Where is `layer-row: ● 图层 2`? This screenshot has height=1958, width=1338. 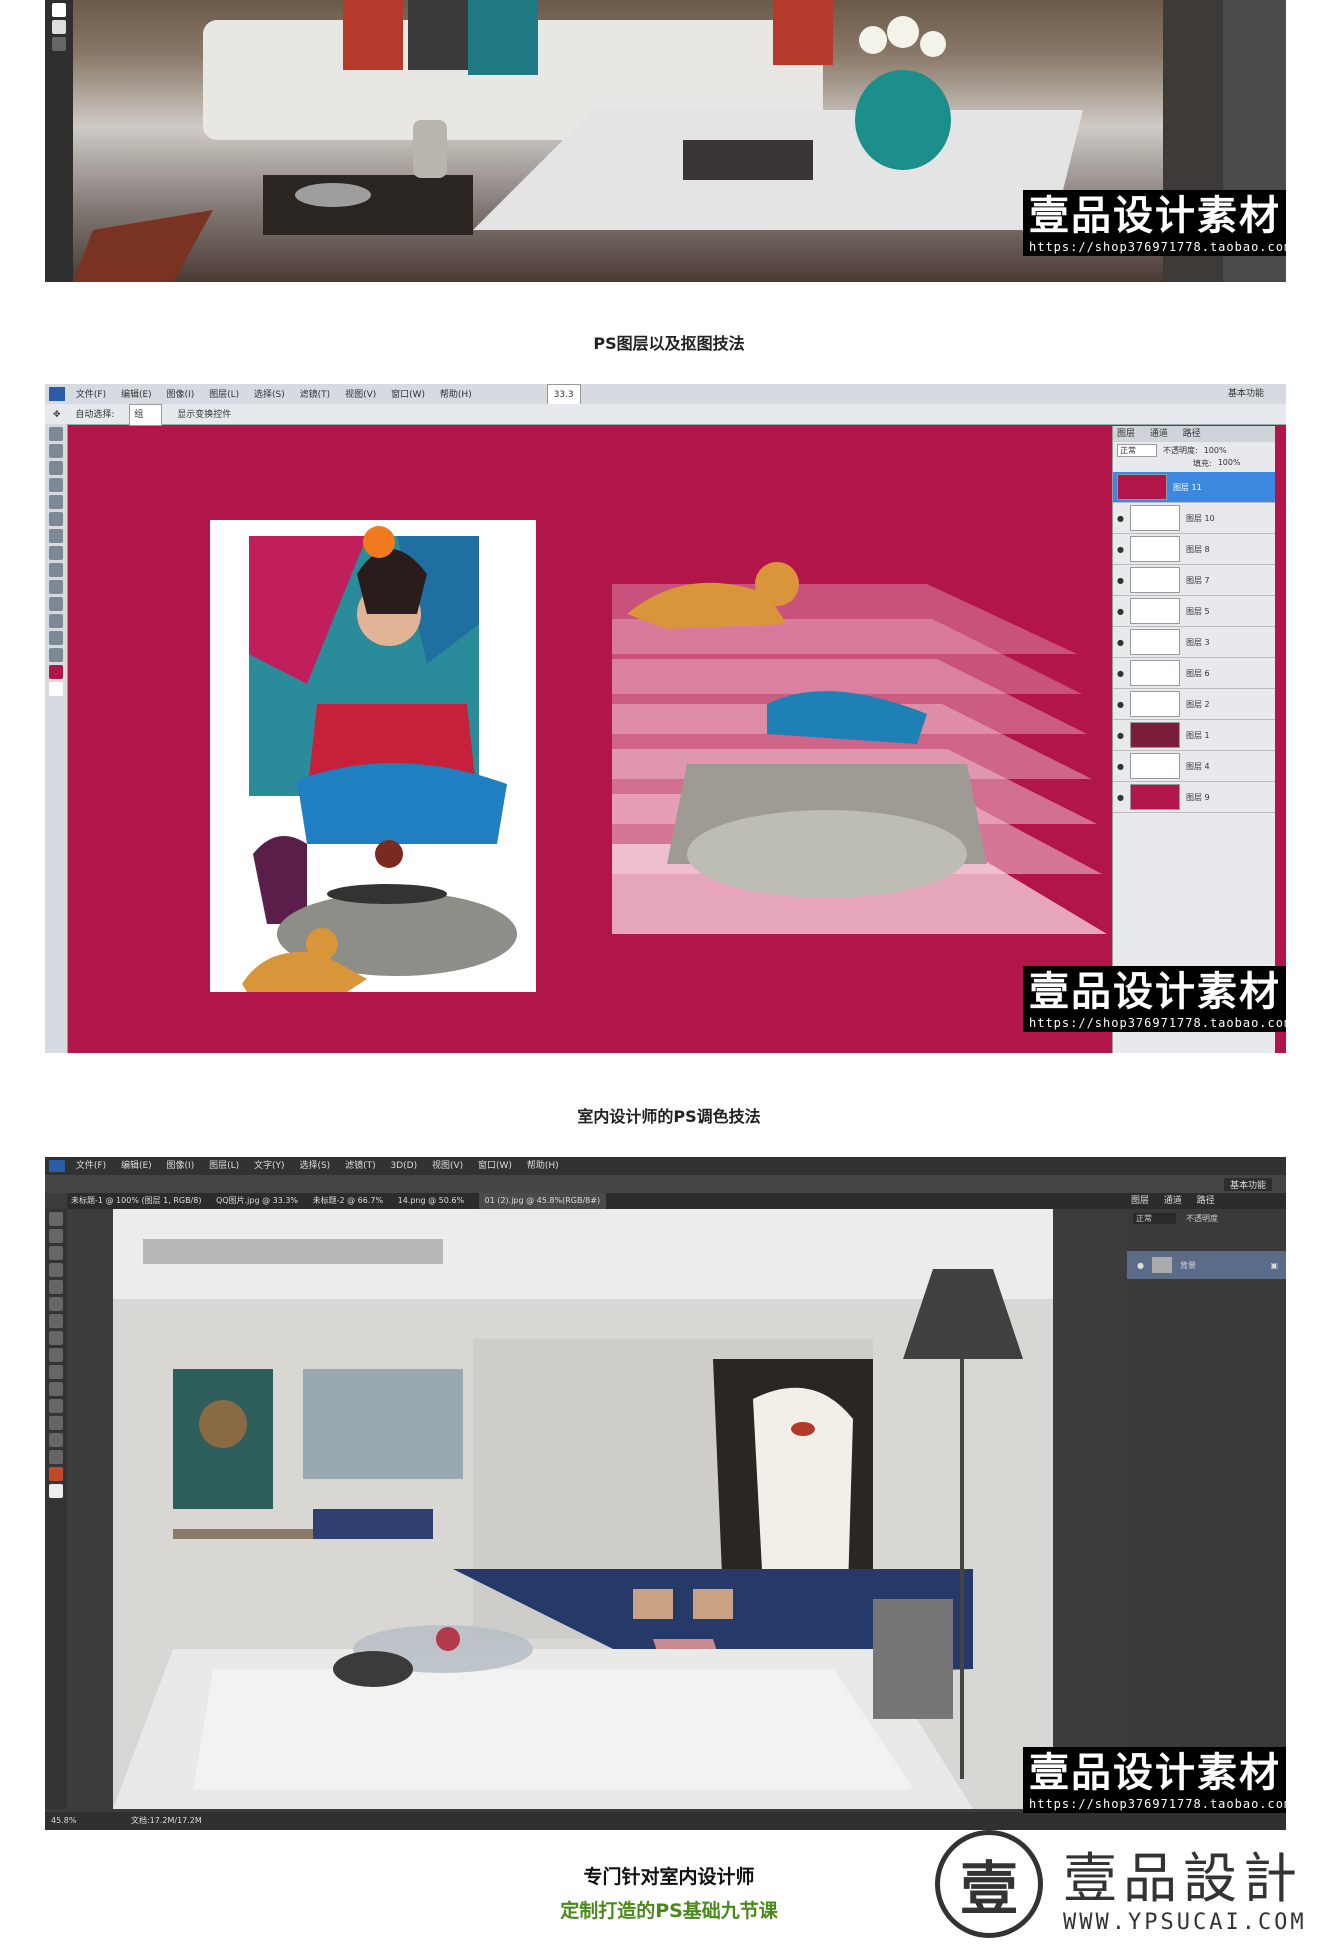 layer-row: ● 图层 2 is located at coordinates (1194, 704).